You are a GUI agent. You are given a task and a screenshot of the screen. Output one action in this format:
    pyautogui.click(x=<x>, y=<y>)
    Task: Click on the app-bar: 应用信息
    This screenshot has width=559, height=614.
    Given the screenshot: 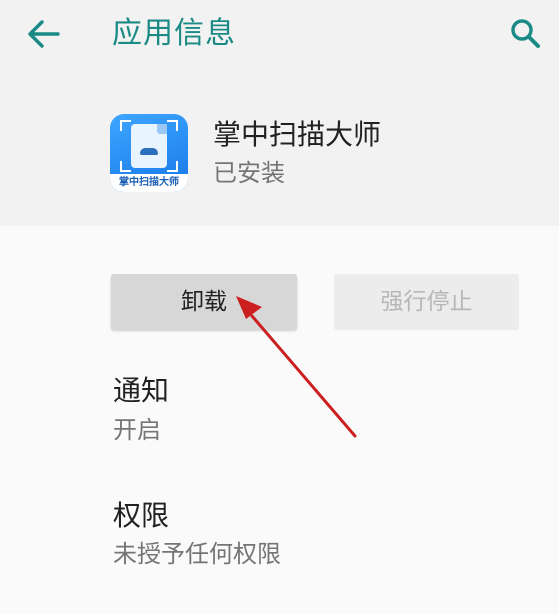 What is the action you would take?
    pyautogui.click(x=279, y=35)
    